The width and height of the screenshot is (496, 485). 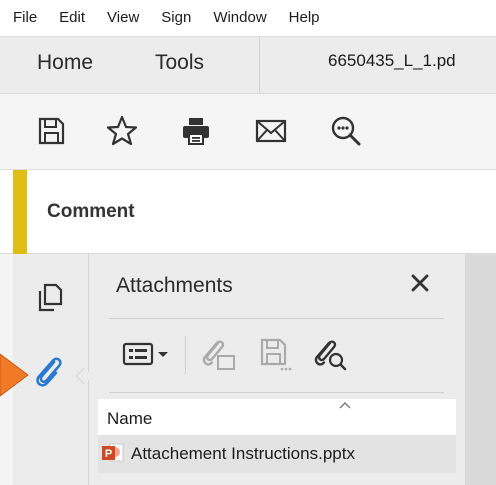 I want to click on document-area-edge, so click(x=480, y=369).